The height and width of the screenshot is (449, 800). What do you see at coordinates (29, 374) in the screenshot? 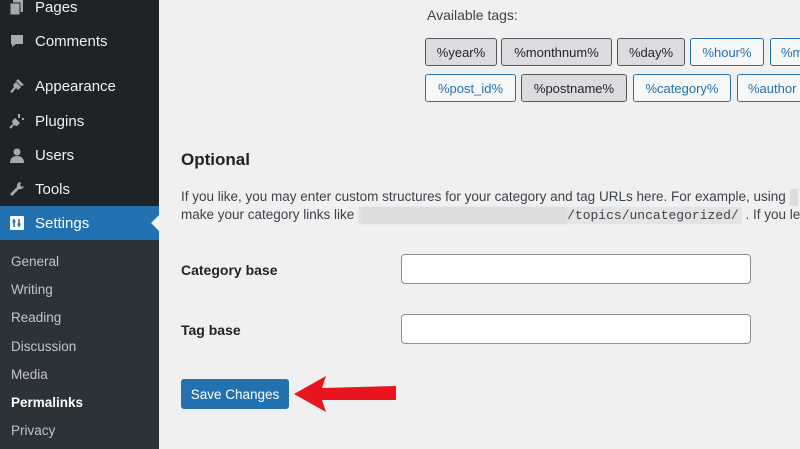
I see `submenu-media: Media` at bounding box center [29, 374].